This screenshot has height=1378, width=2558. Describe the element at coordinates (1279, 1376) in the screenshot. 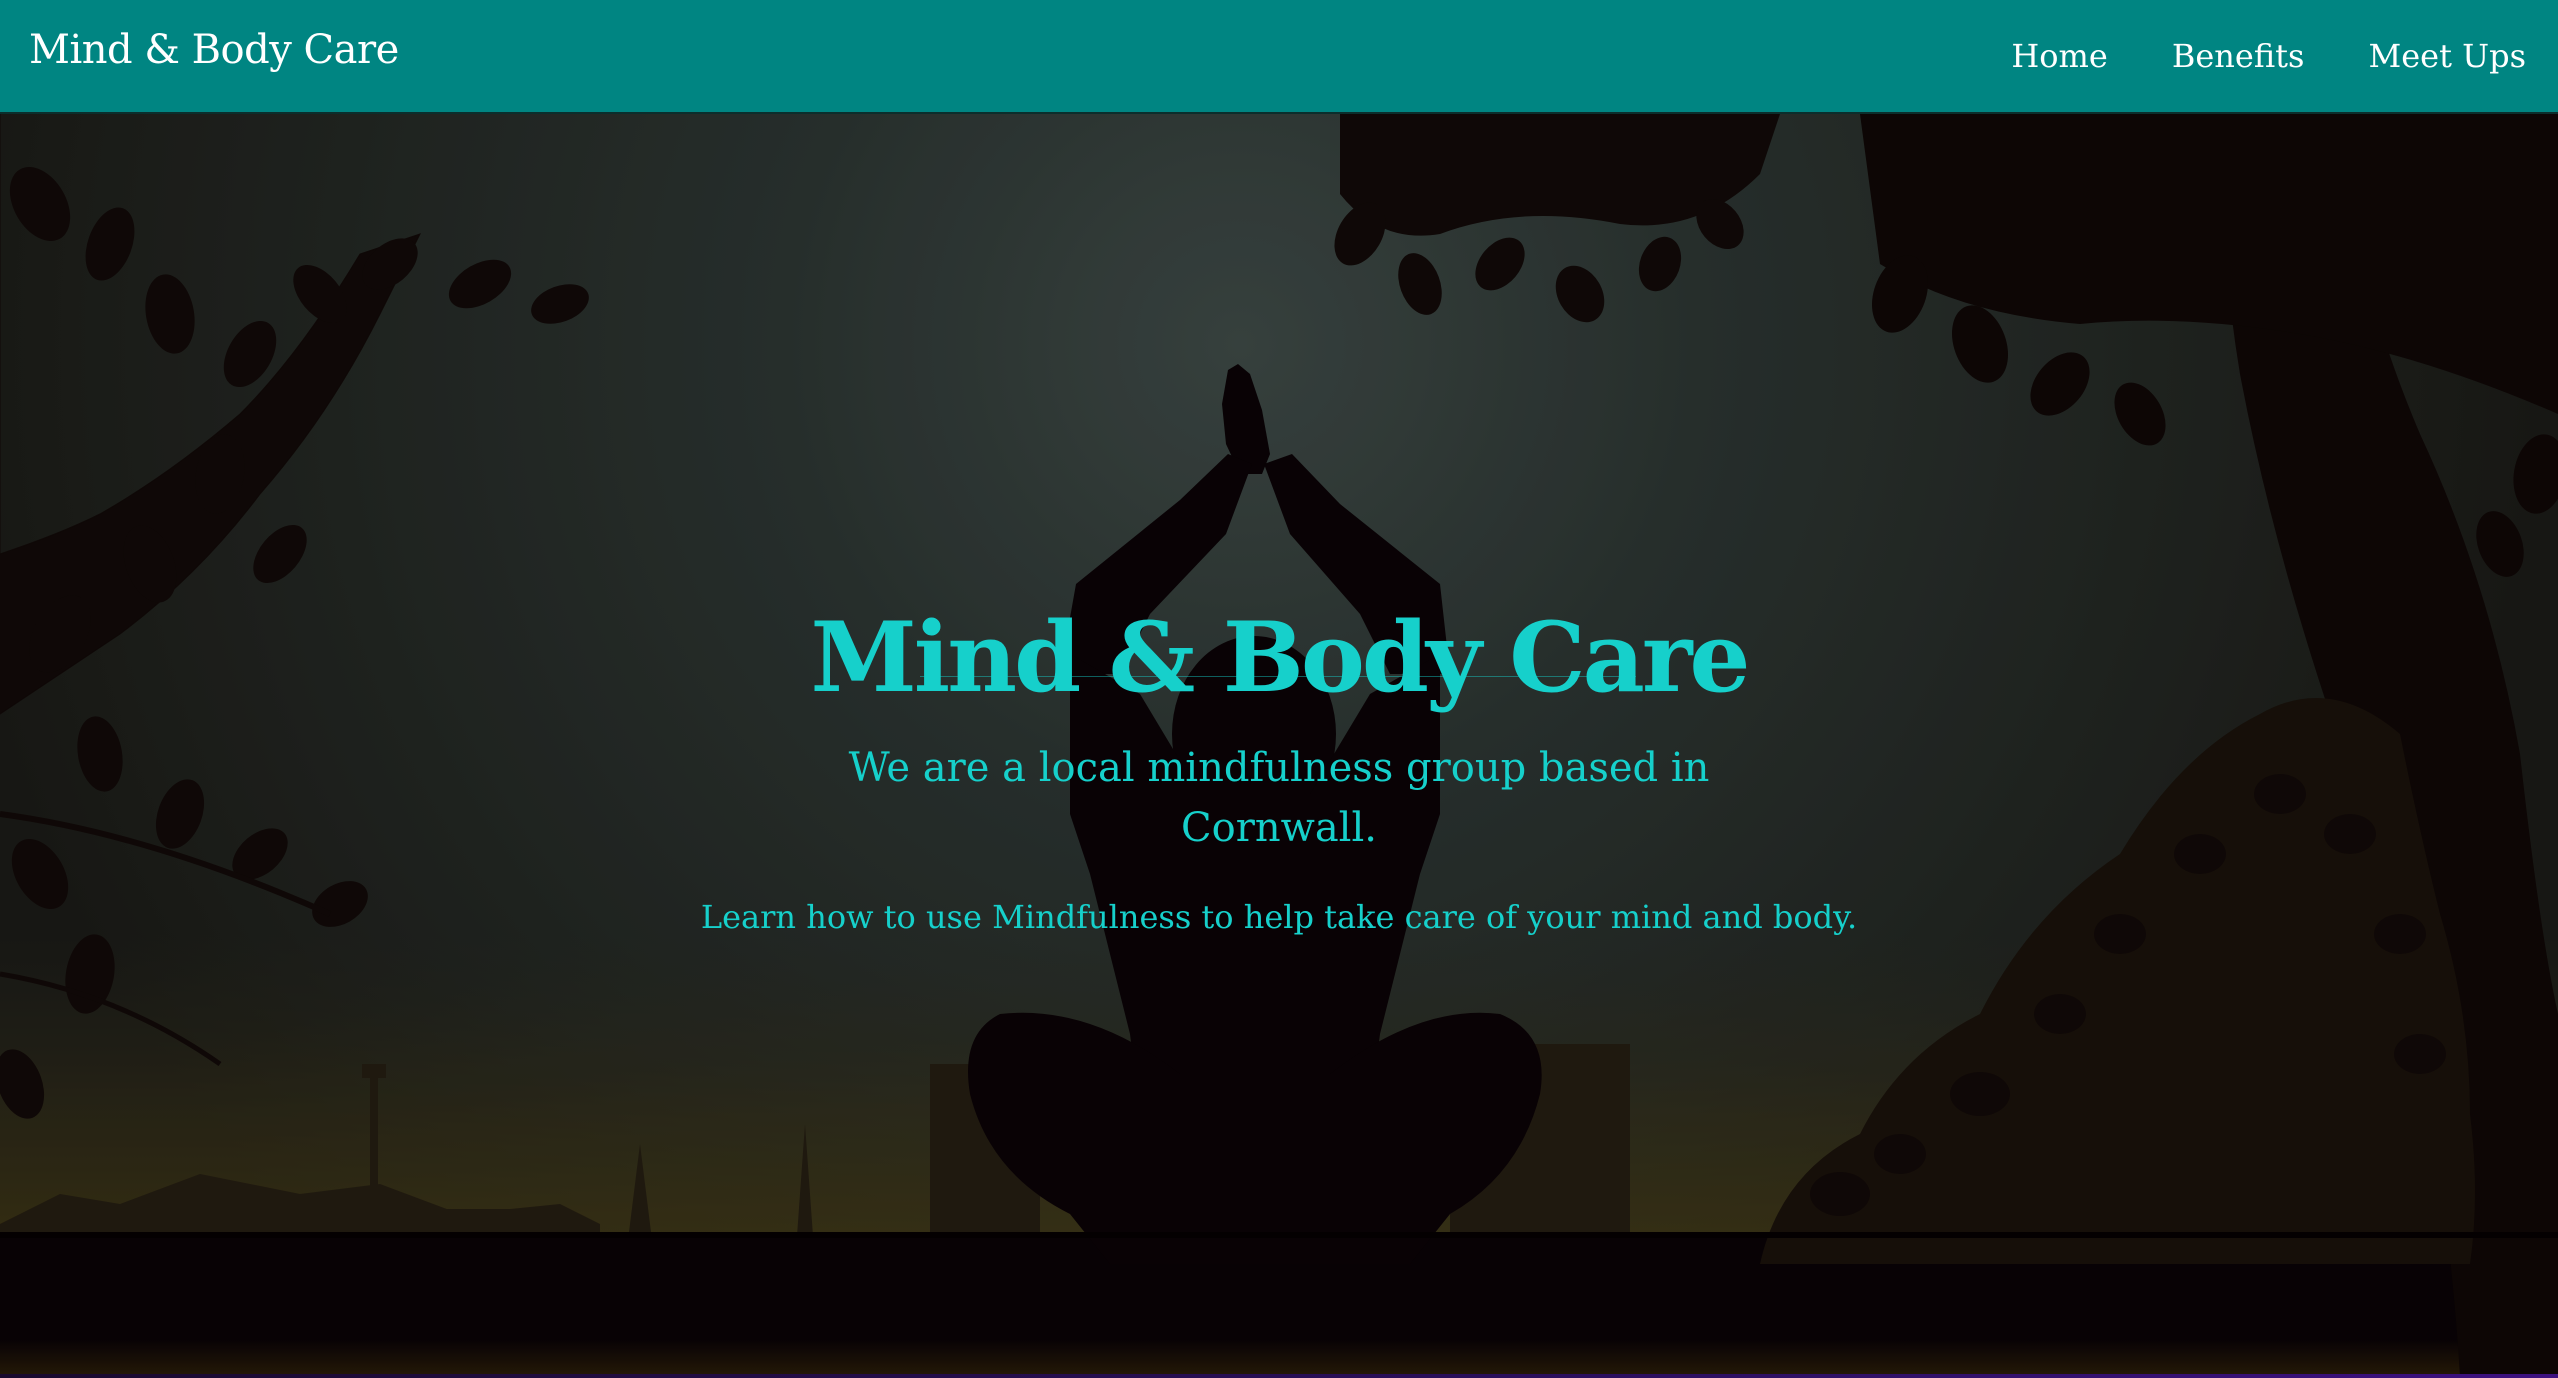

I see `bottom-edge` at that location.